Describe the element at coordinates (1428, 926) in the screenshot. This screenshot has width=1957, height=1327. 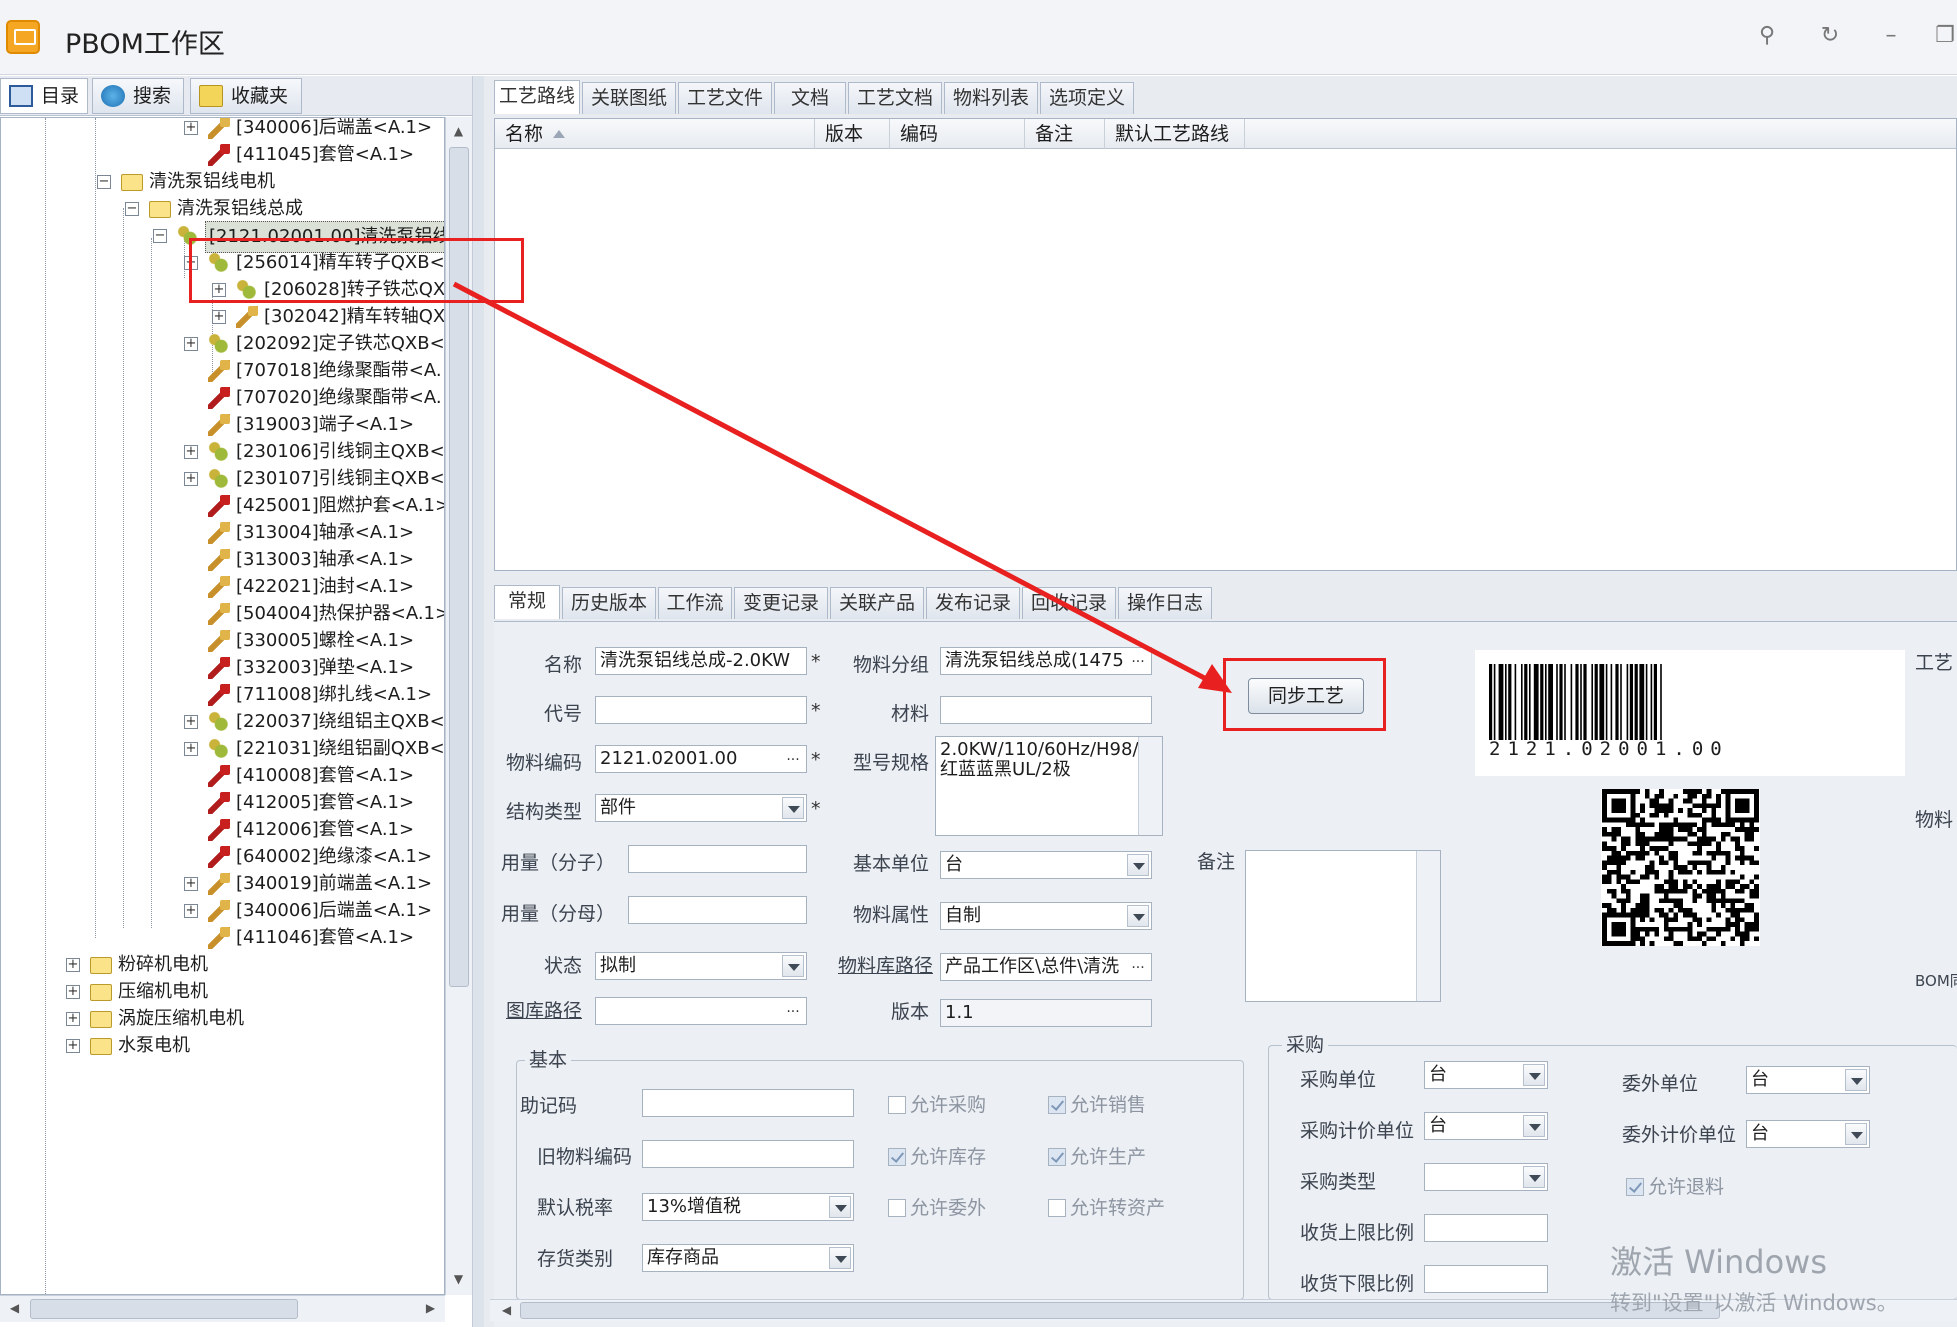
I see `remark-scrollbar` at that location.